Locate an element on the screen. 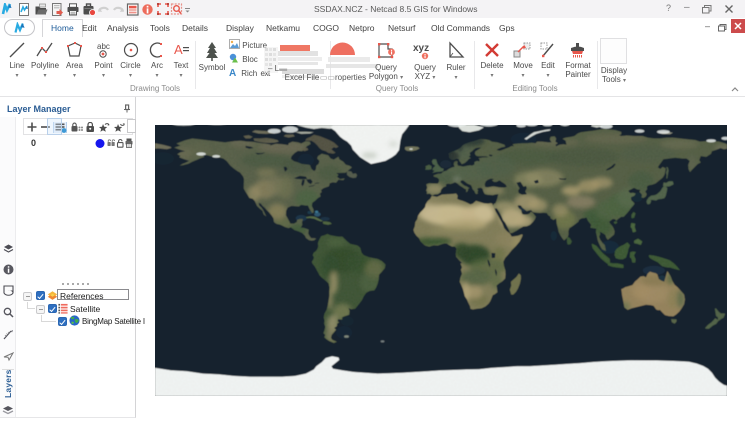 The width and height of the screenshot is (745, 421). svg-text: xyz is located at coordinates (421, 48).